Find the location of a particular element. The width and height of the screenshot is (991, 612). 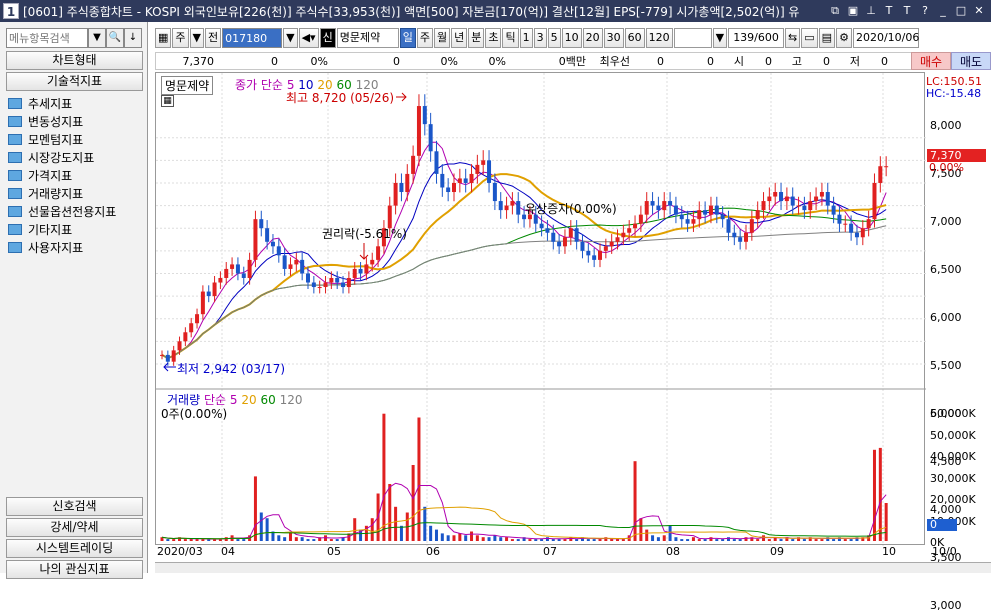

signal-search-button: 신호검색 is located at coordinates (74, 506).